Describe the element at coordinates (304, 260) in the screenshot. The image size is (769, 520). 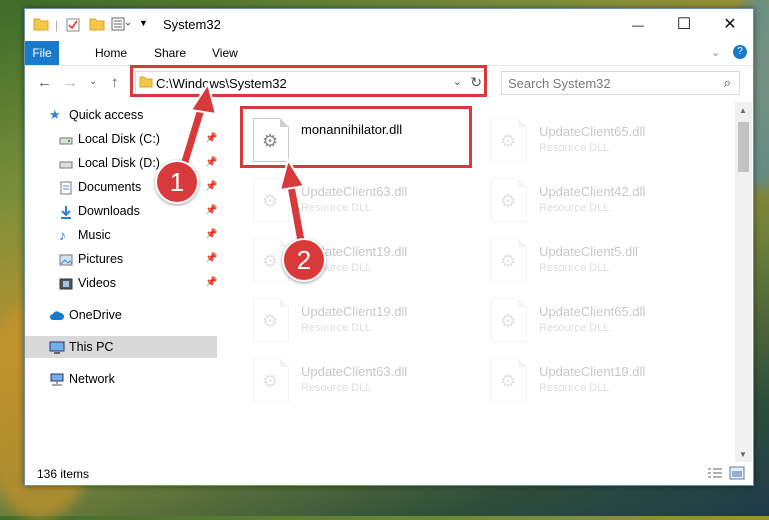
I see `step-2-badge: 2` at that location.